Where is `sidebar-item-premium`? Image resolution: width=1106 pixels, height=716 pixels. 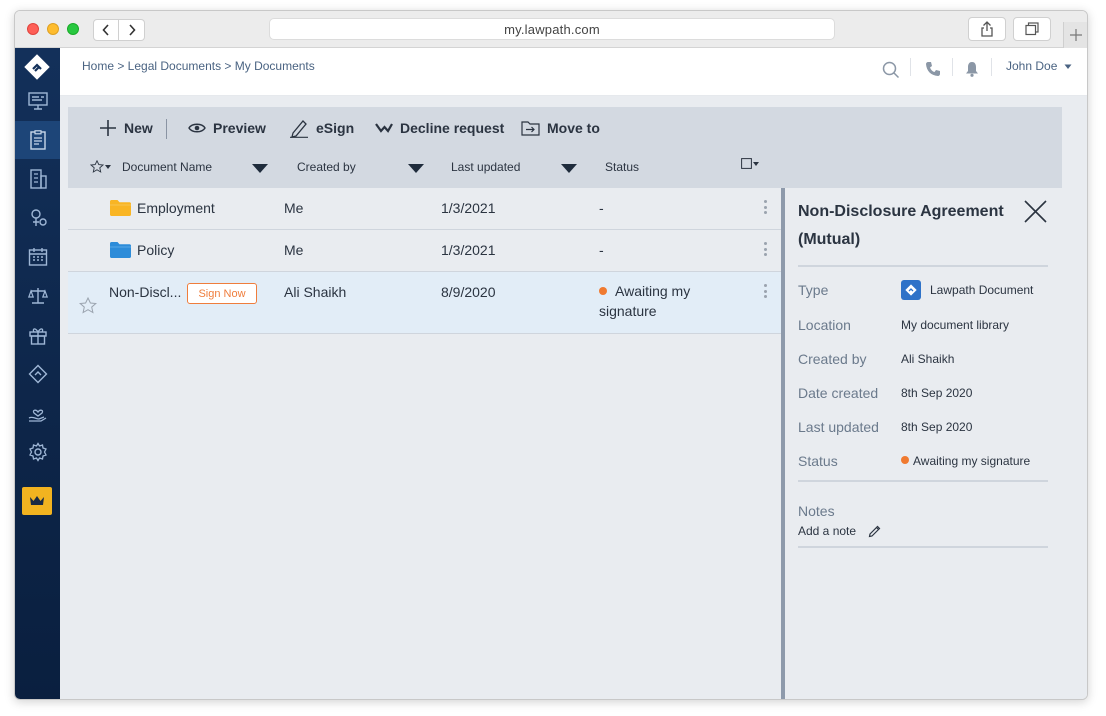 sidebar-item-premium is located at coordinates (37, 501).